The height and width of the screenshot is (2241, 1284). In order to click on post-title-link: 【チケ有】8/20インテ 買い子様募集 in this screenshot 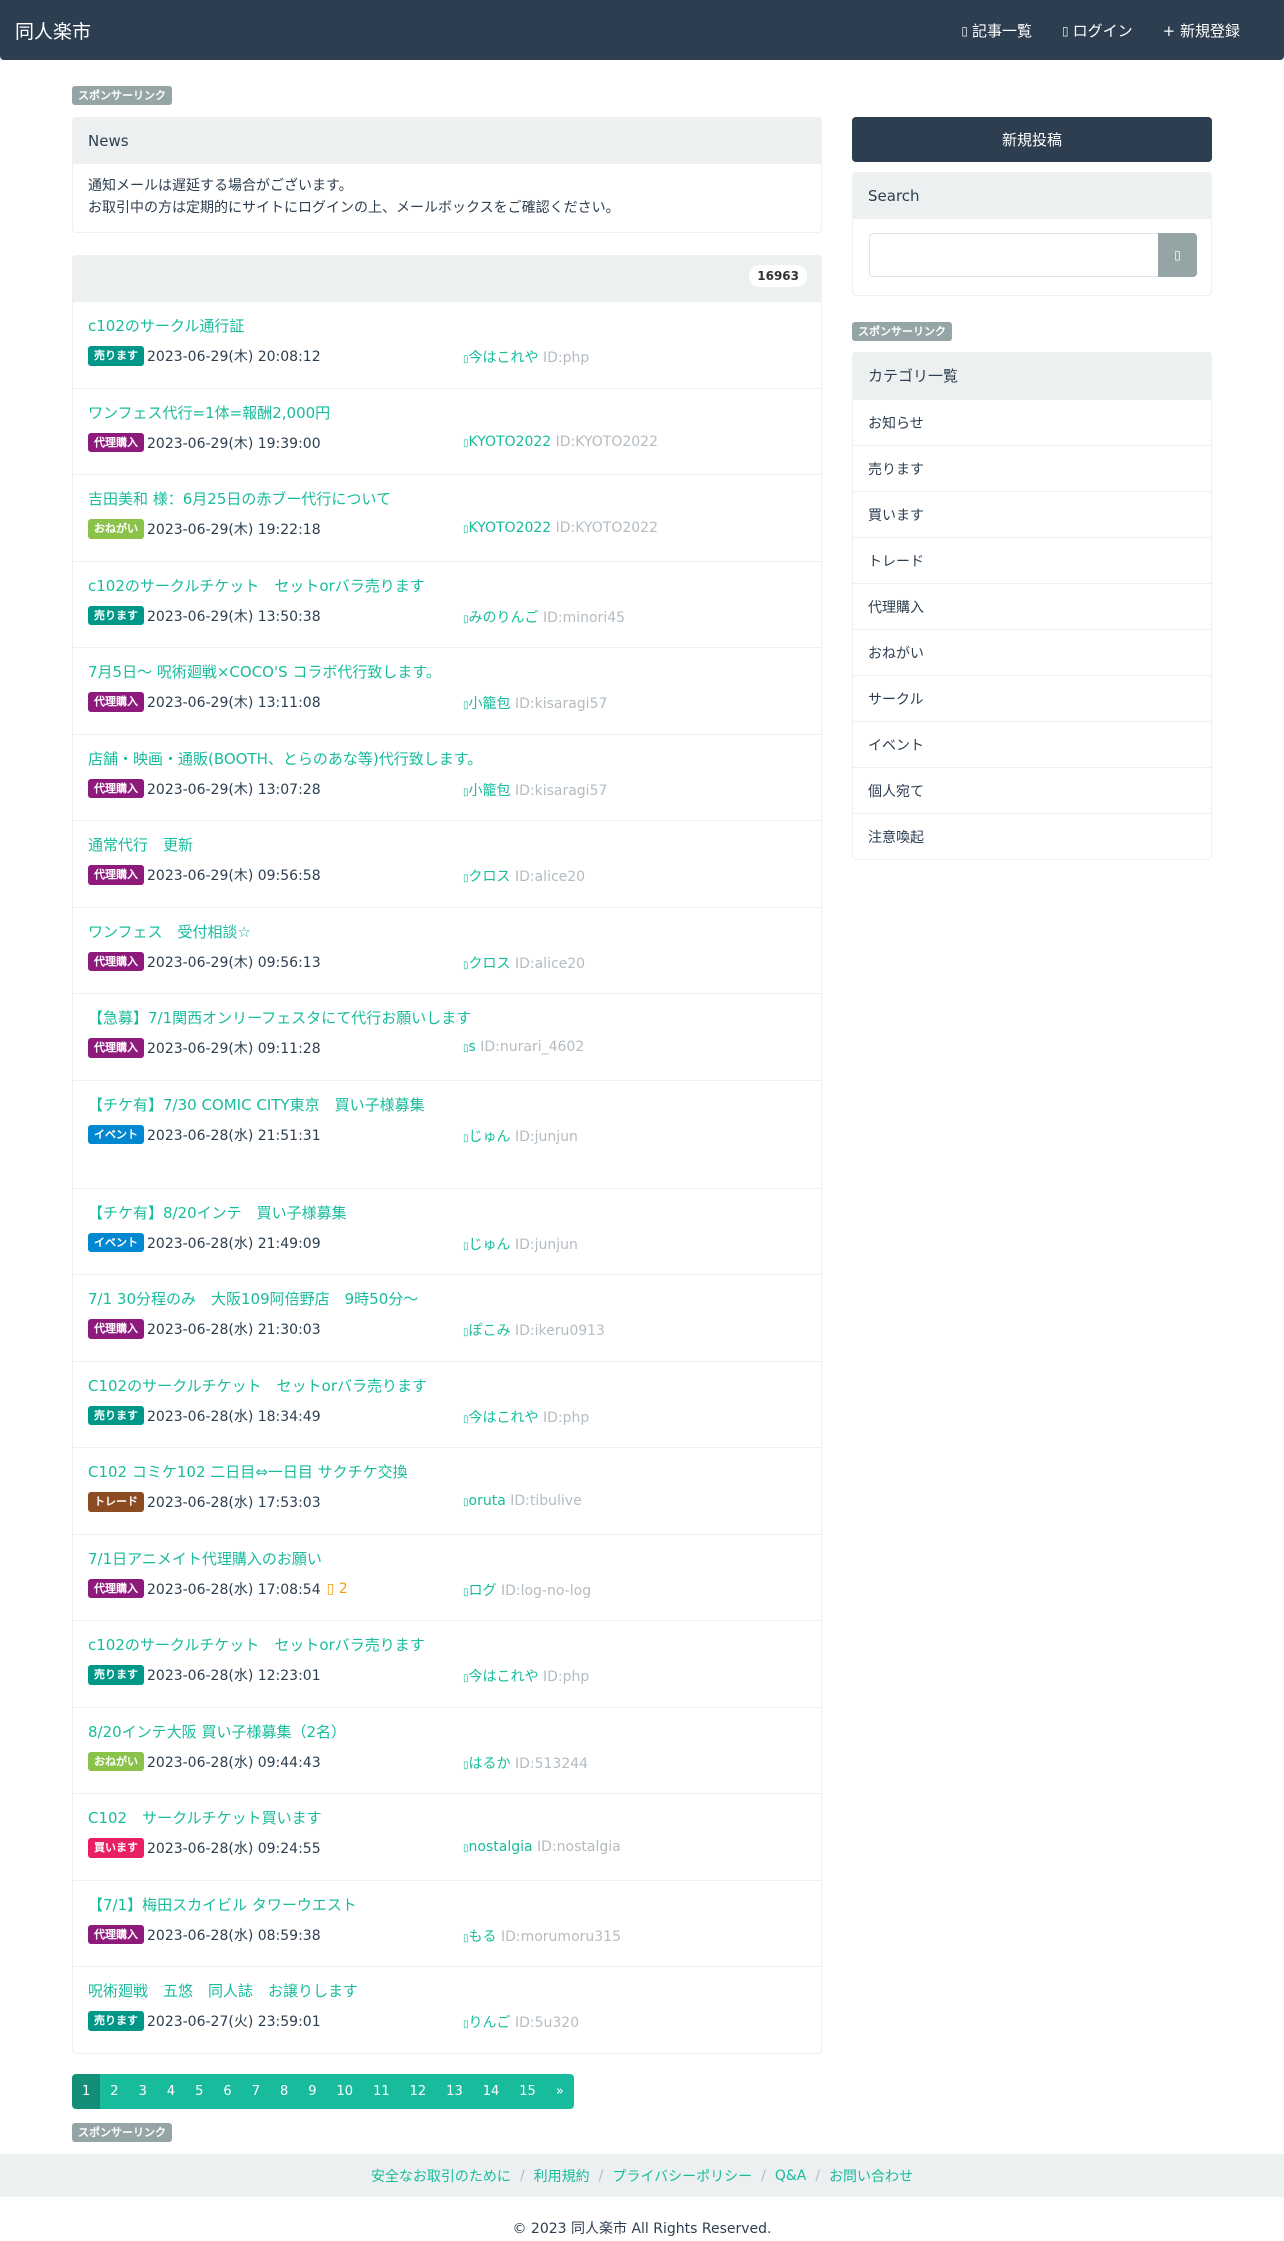, I will do `click(447, 1213)`.